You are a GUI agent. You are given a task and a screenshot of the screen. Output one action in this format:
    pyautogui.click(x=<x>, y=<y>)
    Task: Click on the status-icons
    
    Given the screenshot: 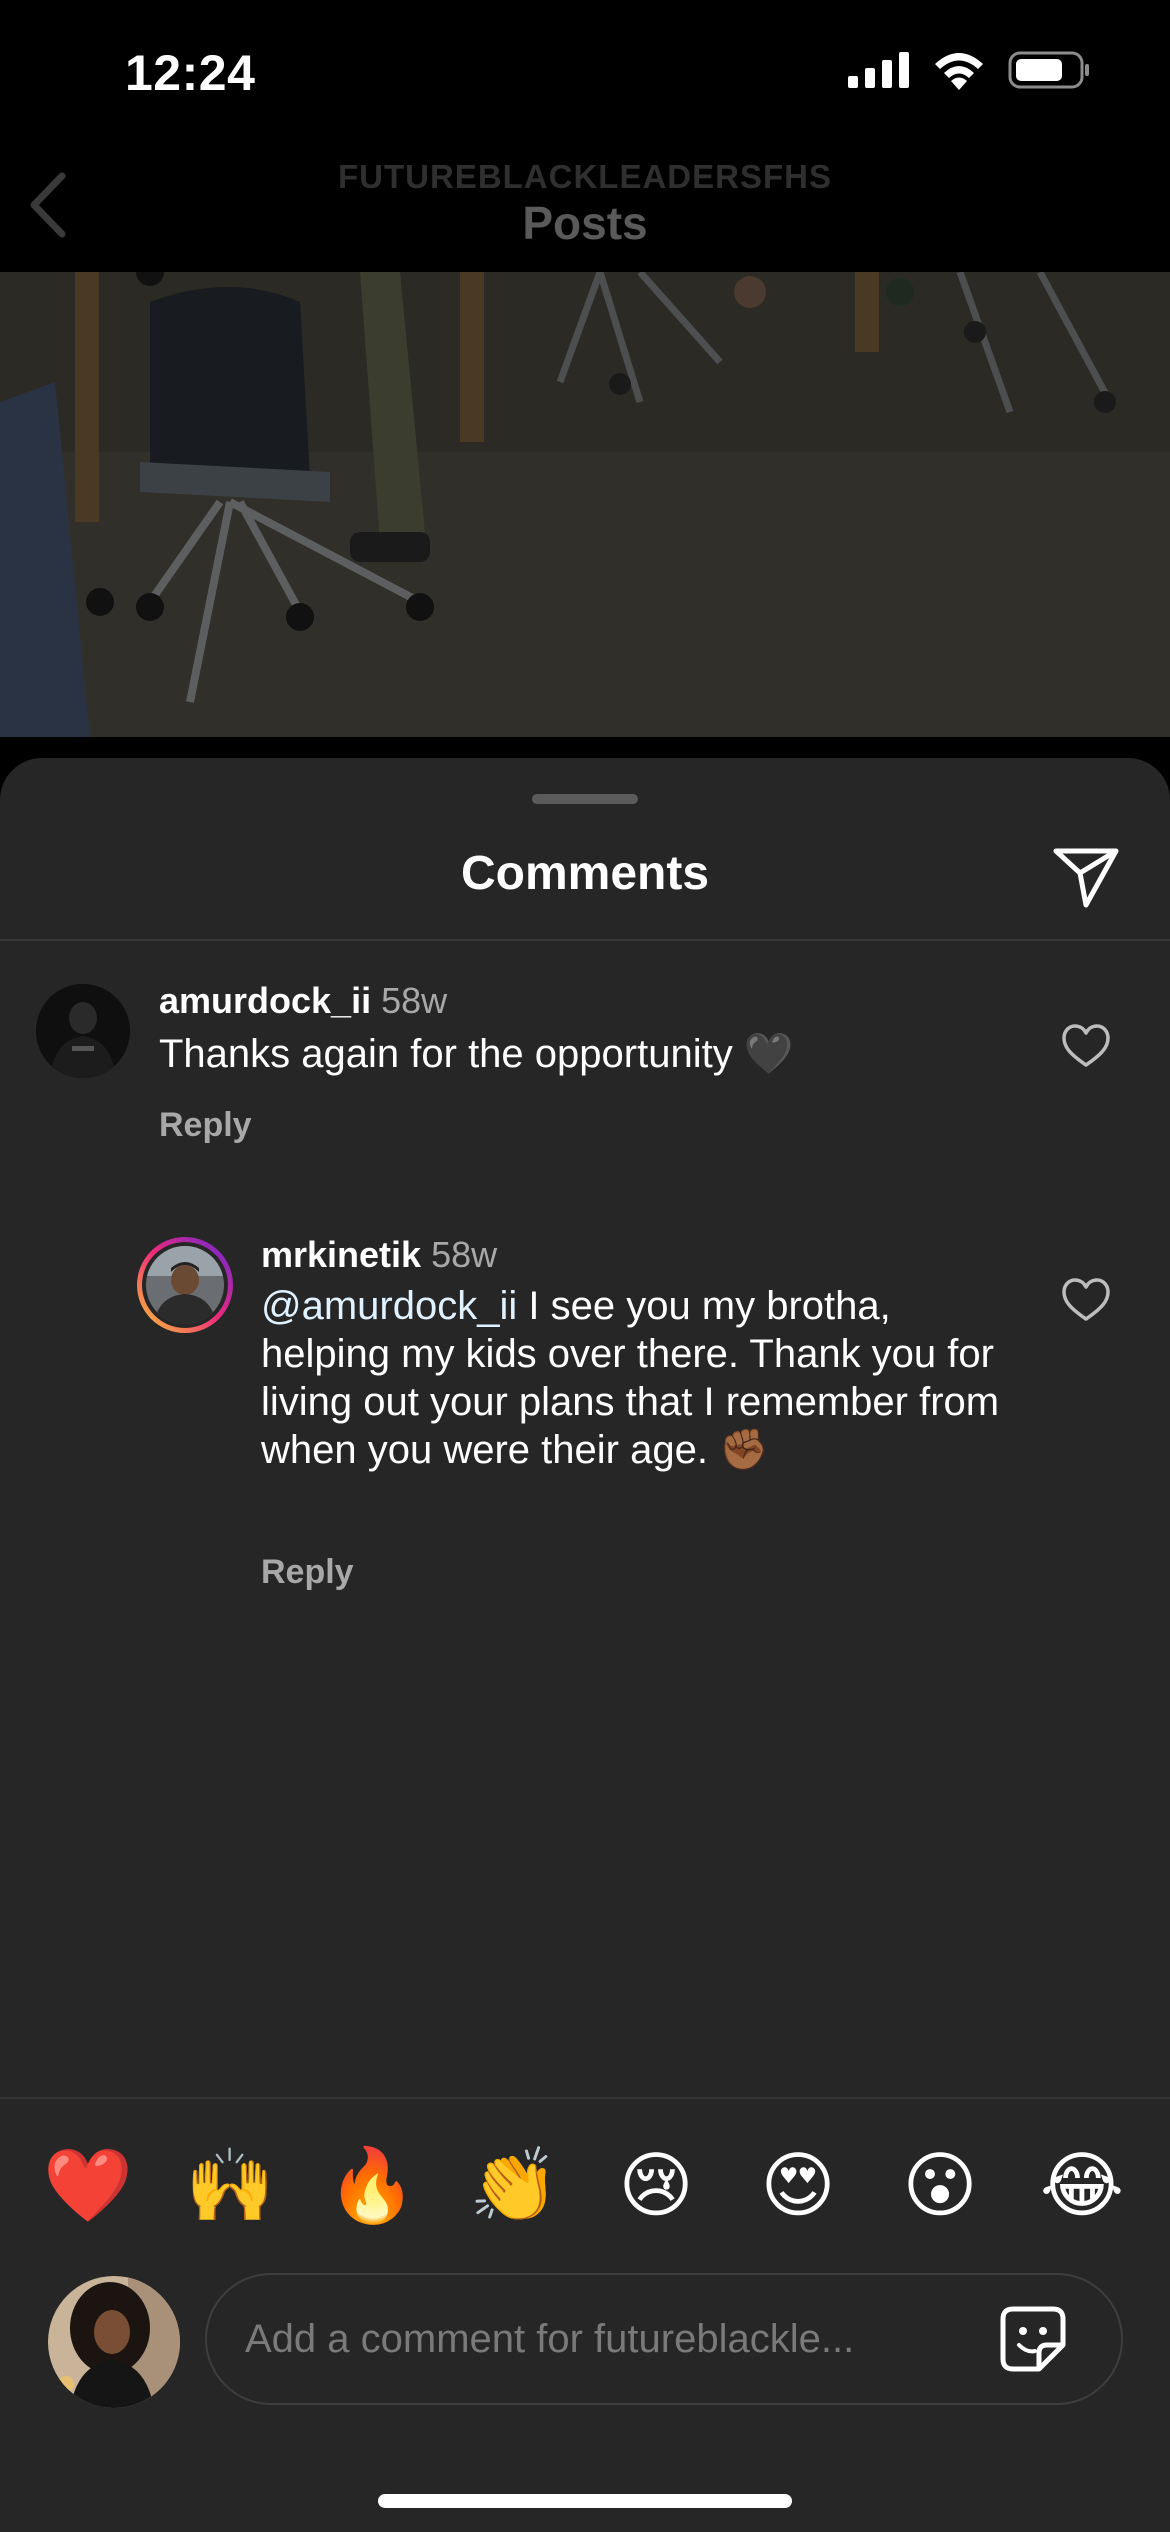 What is the action you would take?
    pyautogui.click(x=969, y=70)
    